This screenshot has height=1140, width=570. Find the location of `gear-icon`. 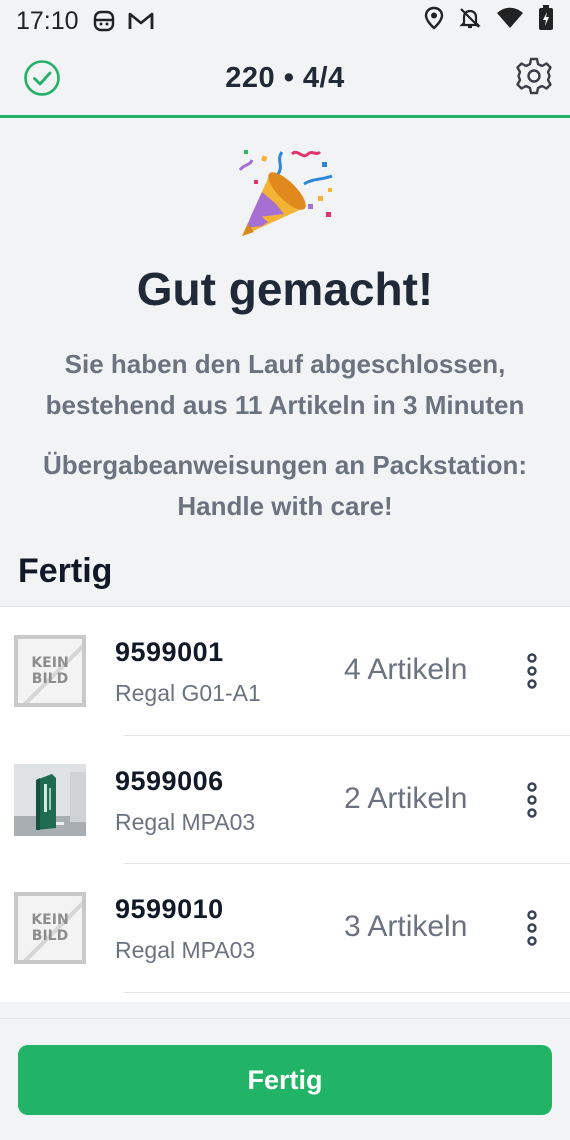

gear-icon is located at coordinates (534, 76).